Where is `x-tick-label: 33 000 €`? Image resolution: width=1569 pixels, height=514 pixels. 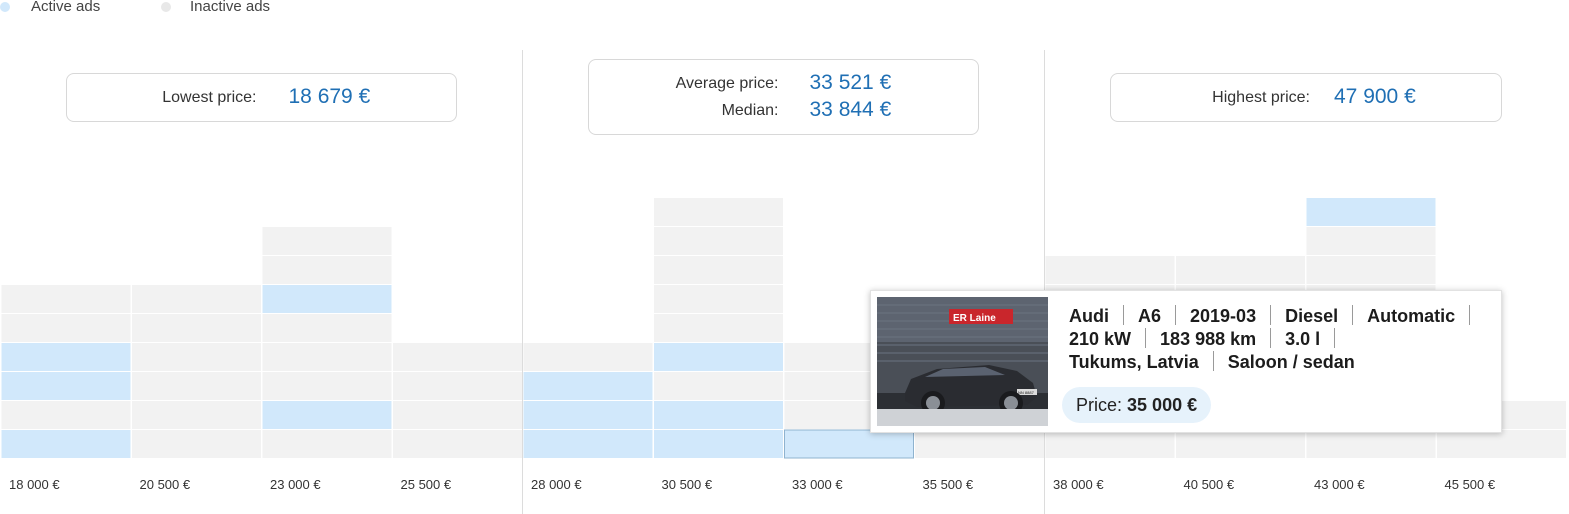 x-tick-label: 33 000 € is located at coordinates (817, 484).